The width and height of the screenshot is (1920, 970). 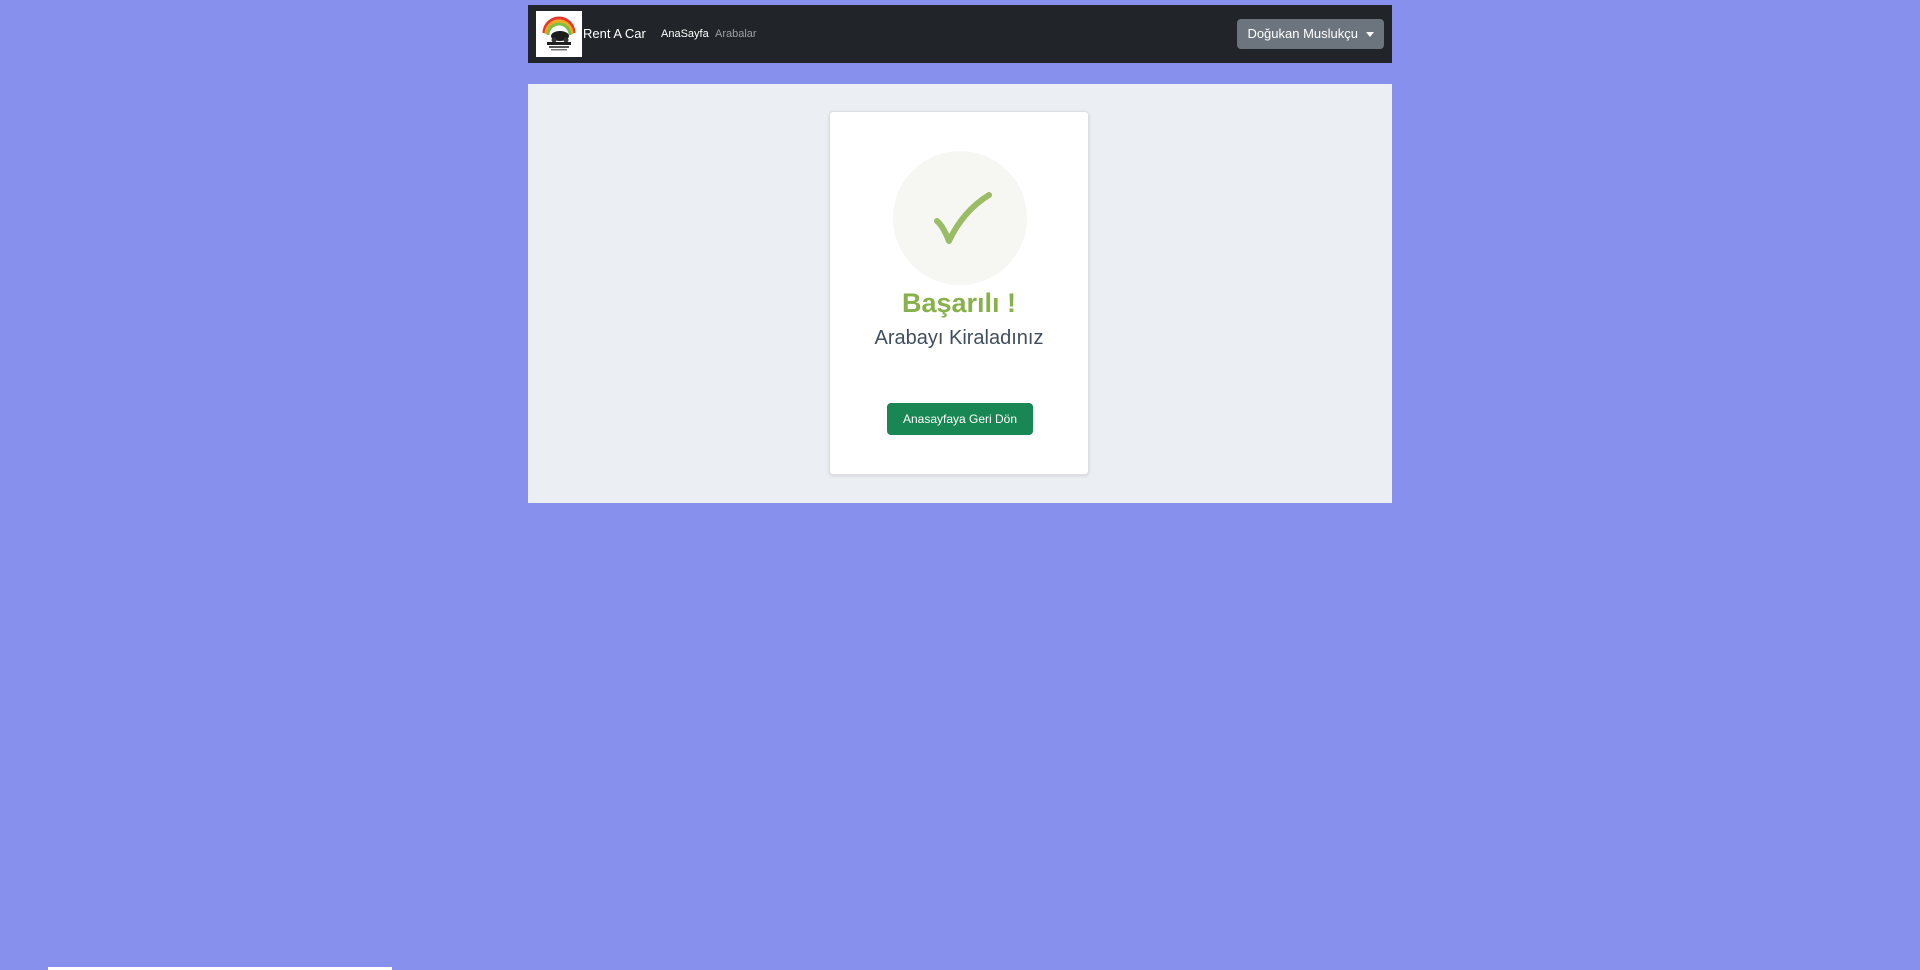 I want to click on success-title: Başarılı !, so click(x=959, y=303).